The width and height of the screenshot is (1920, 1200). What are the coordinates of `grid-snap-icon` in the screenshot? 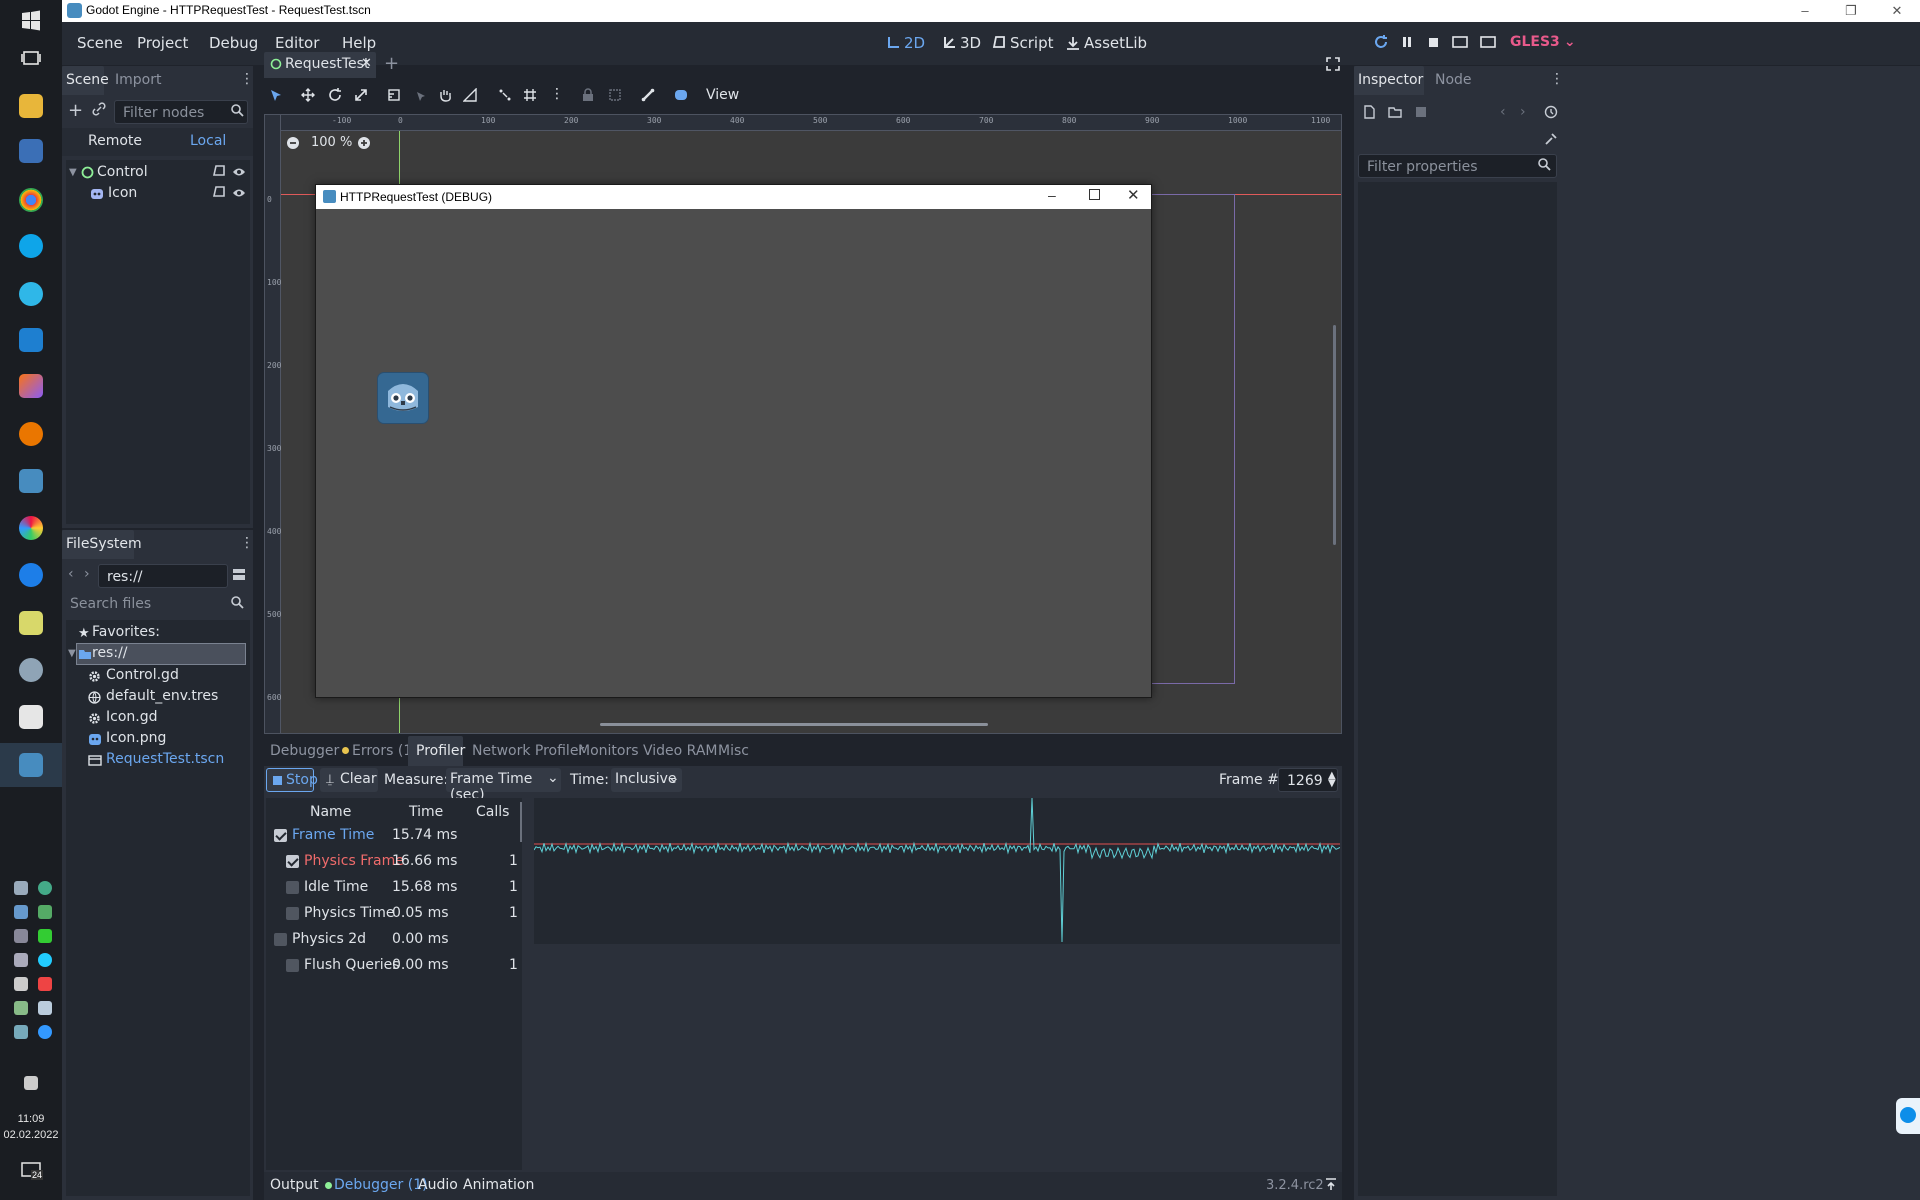 It's located at (530, 95).